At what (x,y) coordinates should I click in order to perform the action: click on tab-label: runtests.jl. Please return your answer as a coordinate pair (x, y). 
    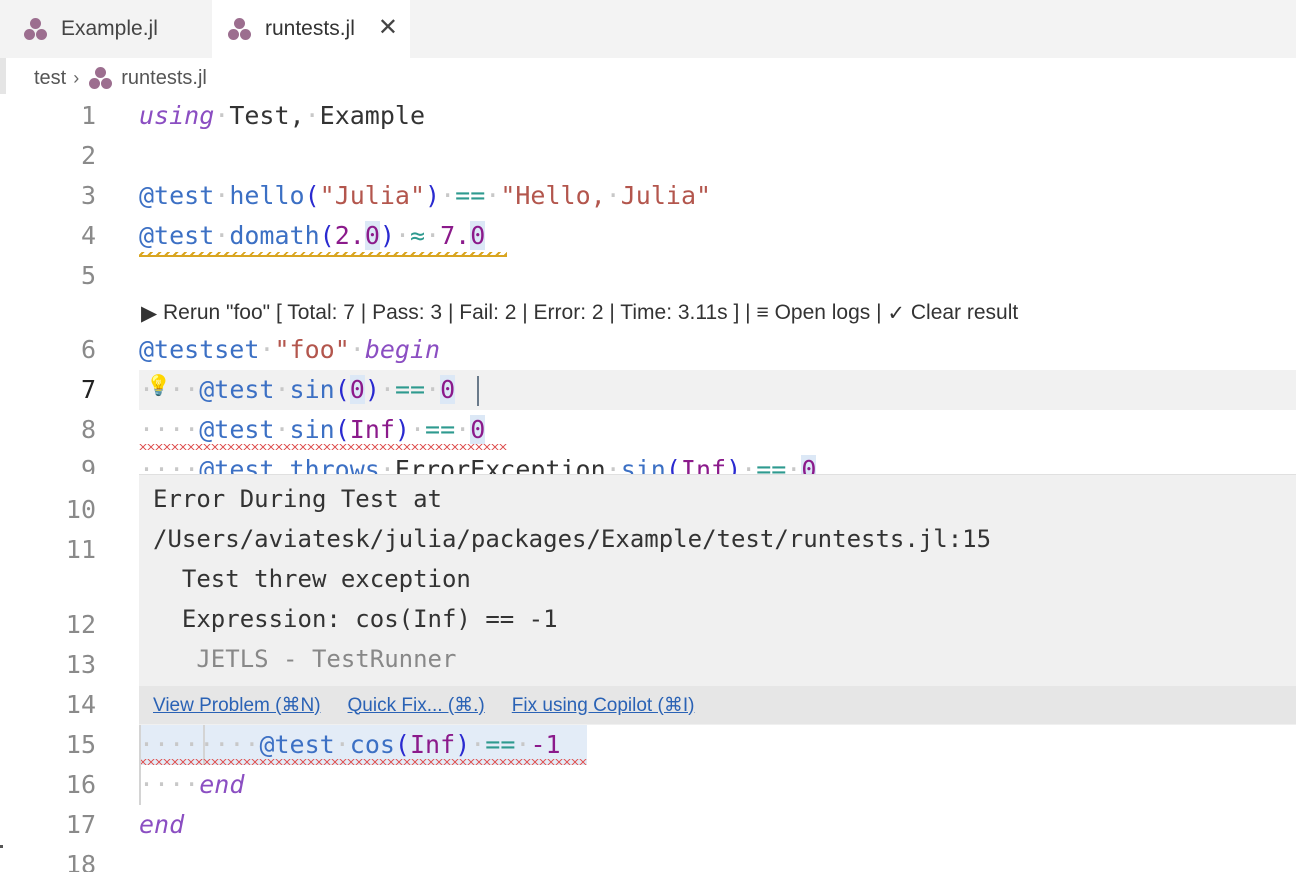
    Looking at the image, I should click on (310, 28).